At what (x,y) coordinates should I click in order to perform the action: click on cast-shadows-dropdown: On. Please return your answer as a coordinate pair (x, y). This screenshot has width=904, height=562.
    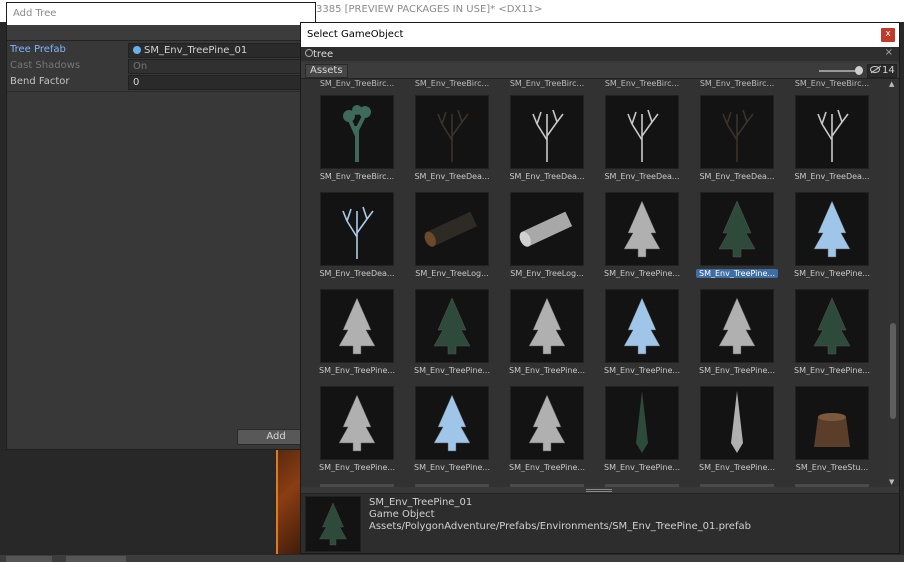
    Looking at the image, I should click on (217, 66).